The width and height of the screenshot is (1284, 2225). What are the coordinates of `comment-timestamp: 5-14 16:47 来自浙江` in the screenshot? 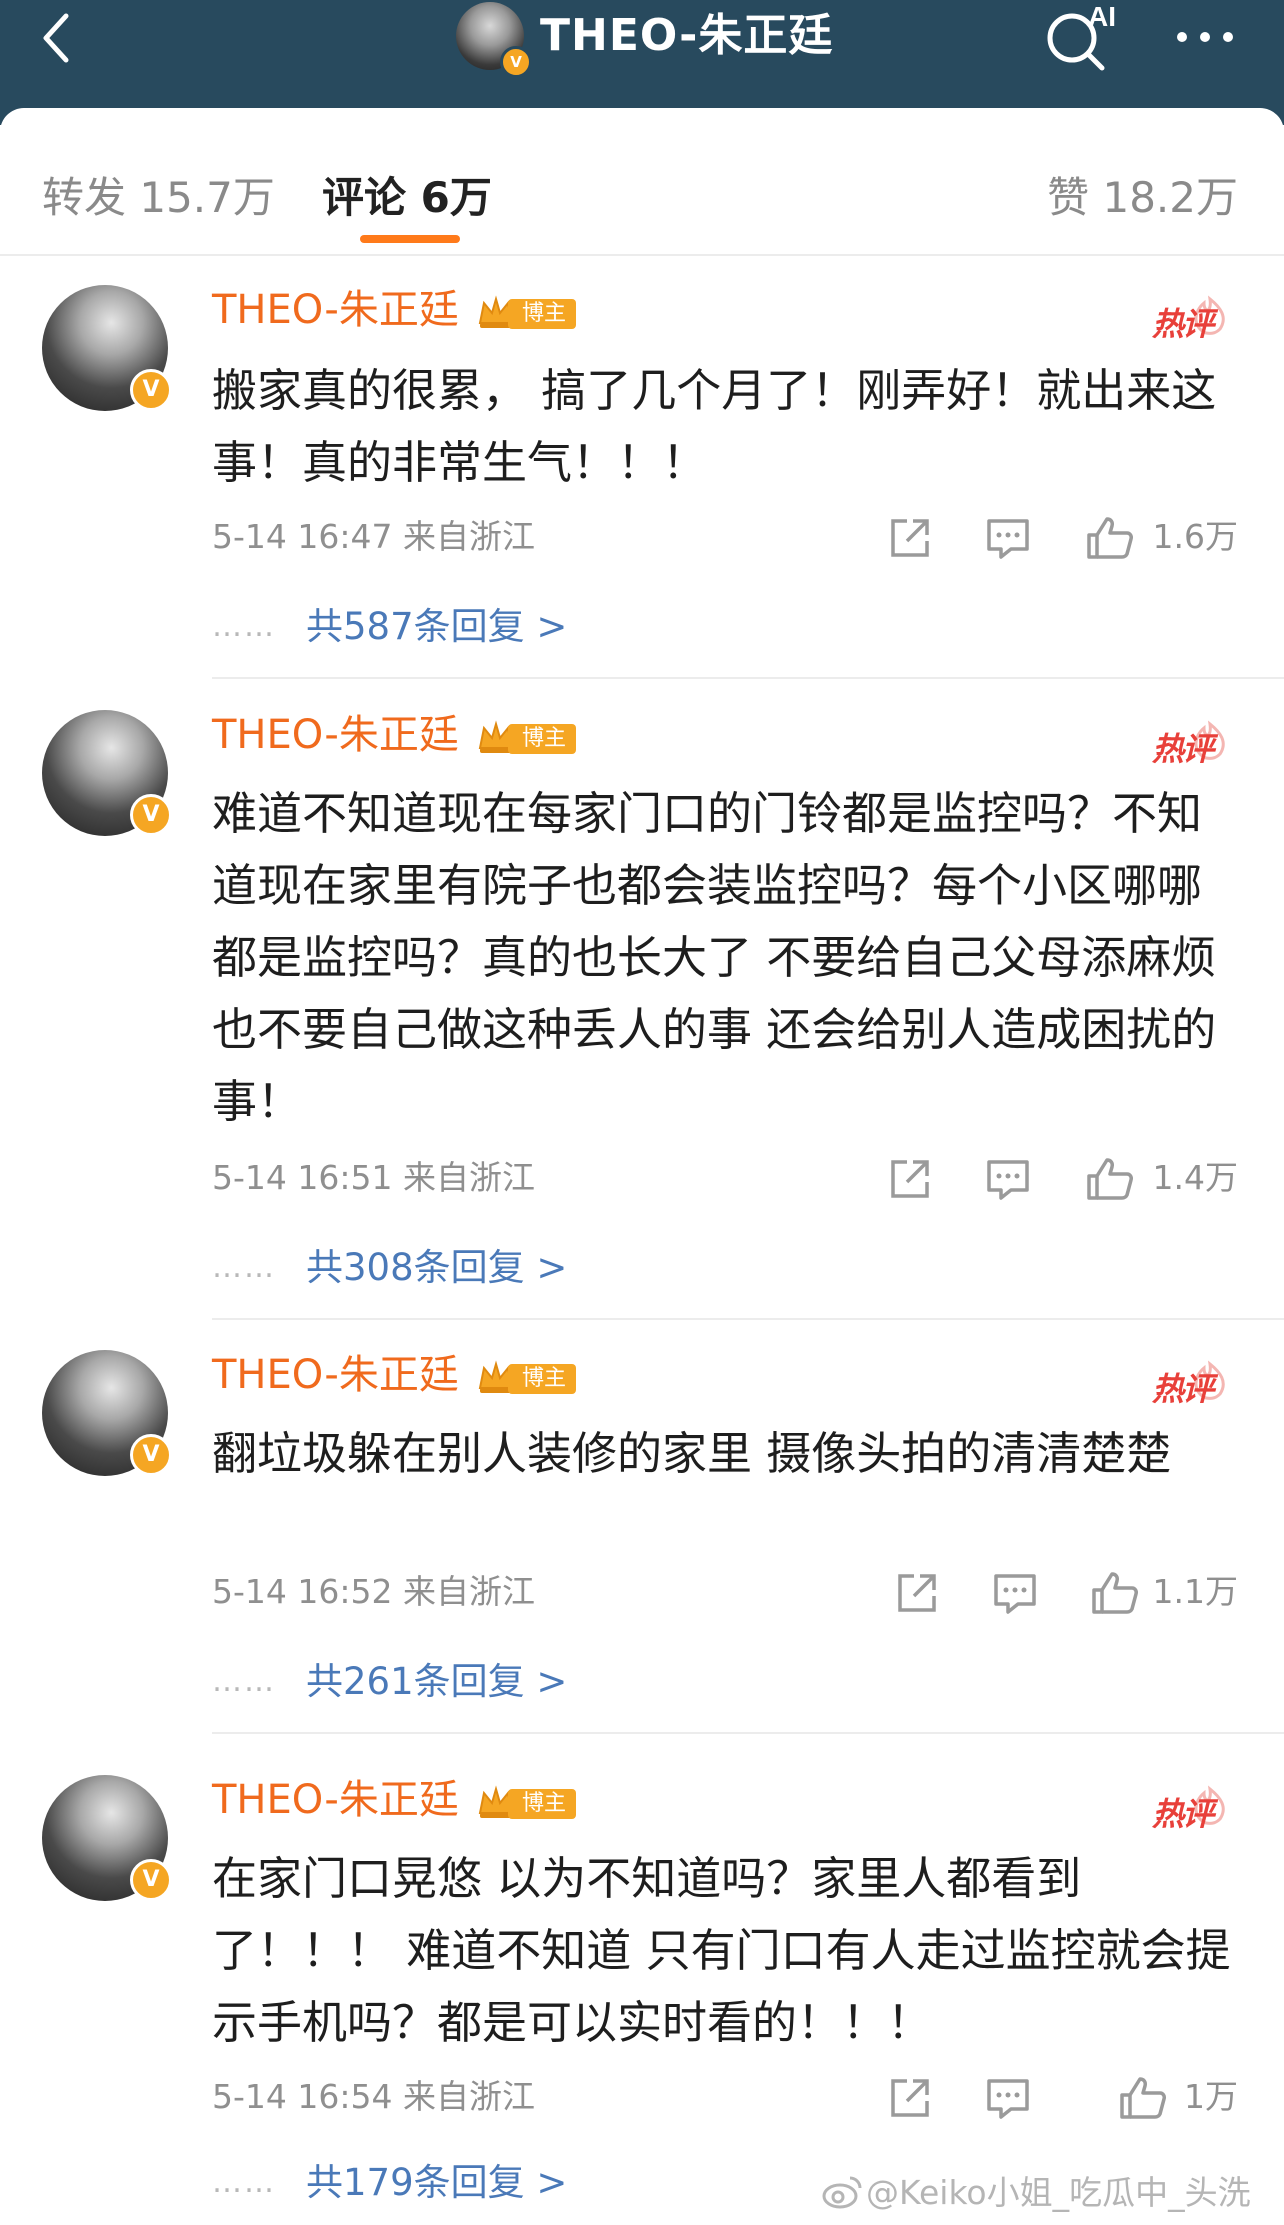 It's located at (373, 536).